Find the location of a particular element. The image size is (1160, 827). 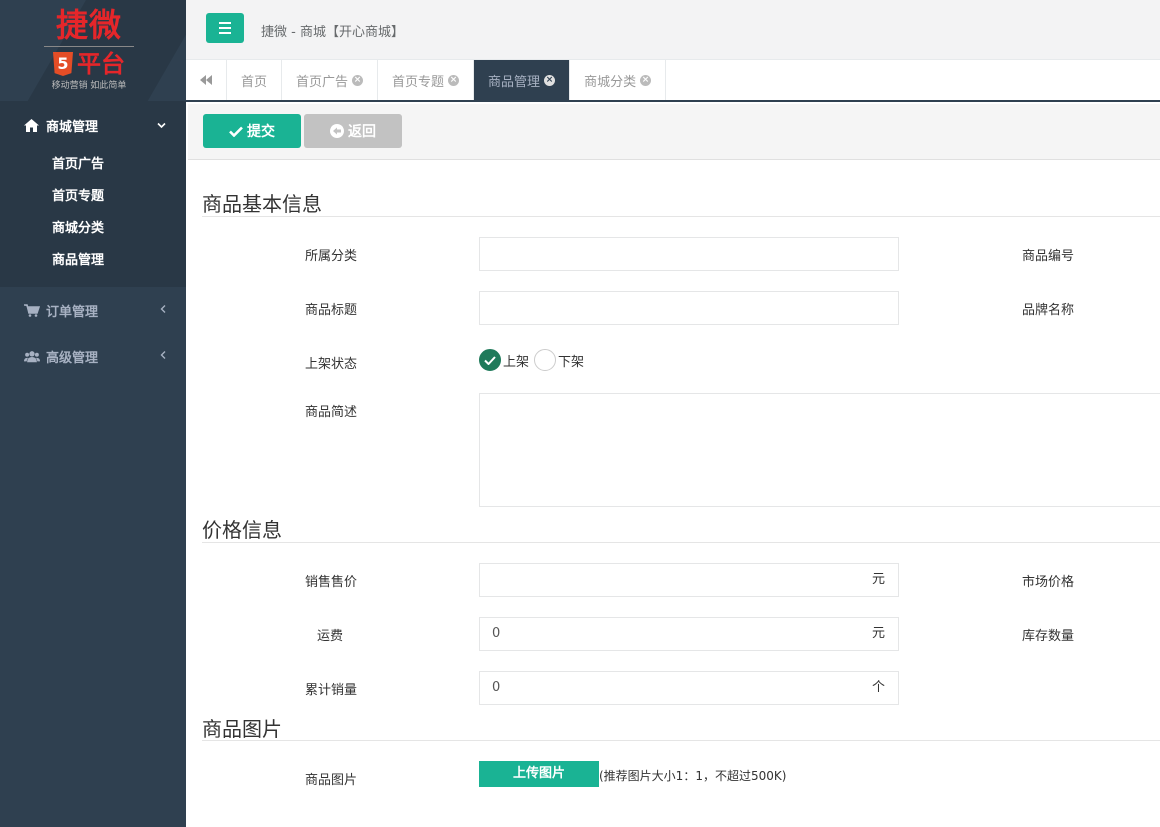

freight-label: 运费 is located at coordinates (330, 636).